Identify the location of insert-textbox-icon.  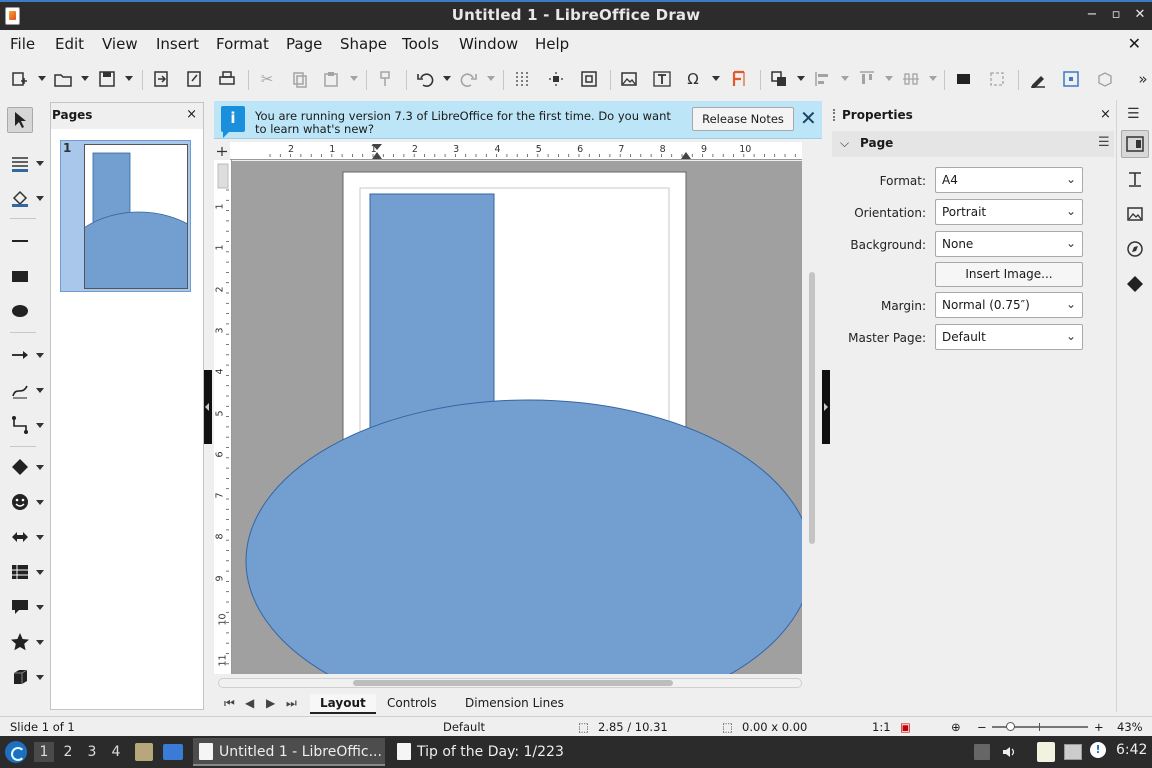
(662, 79).